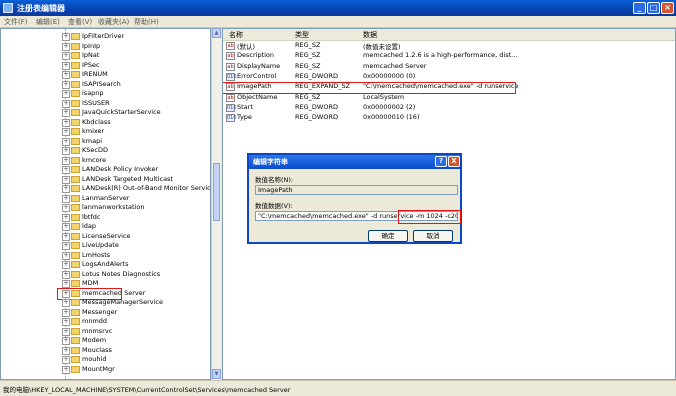 Image resolution: width=676 pixels, height=396 pixels. I want to click on list-row: 010 ErrorControl REG_DWORD 0x00000000 (0), so click(449, 77).